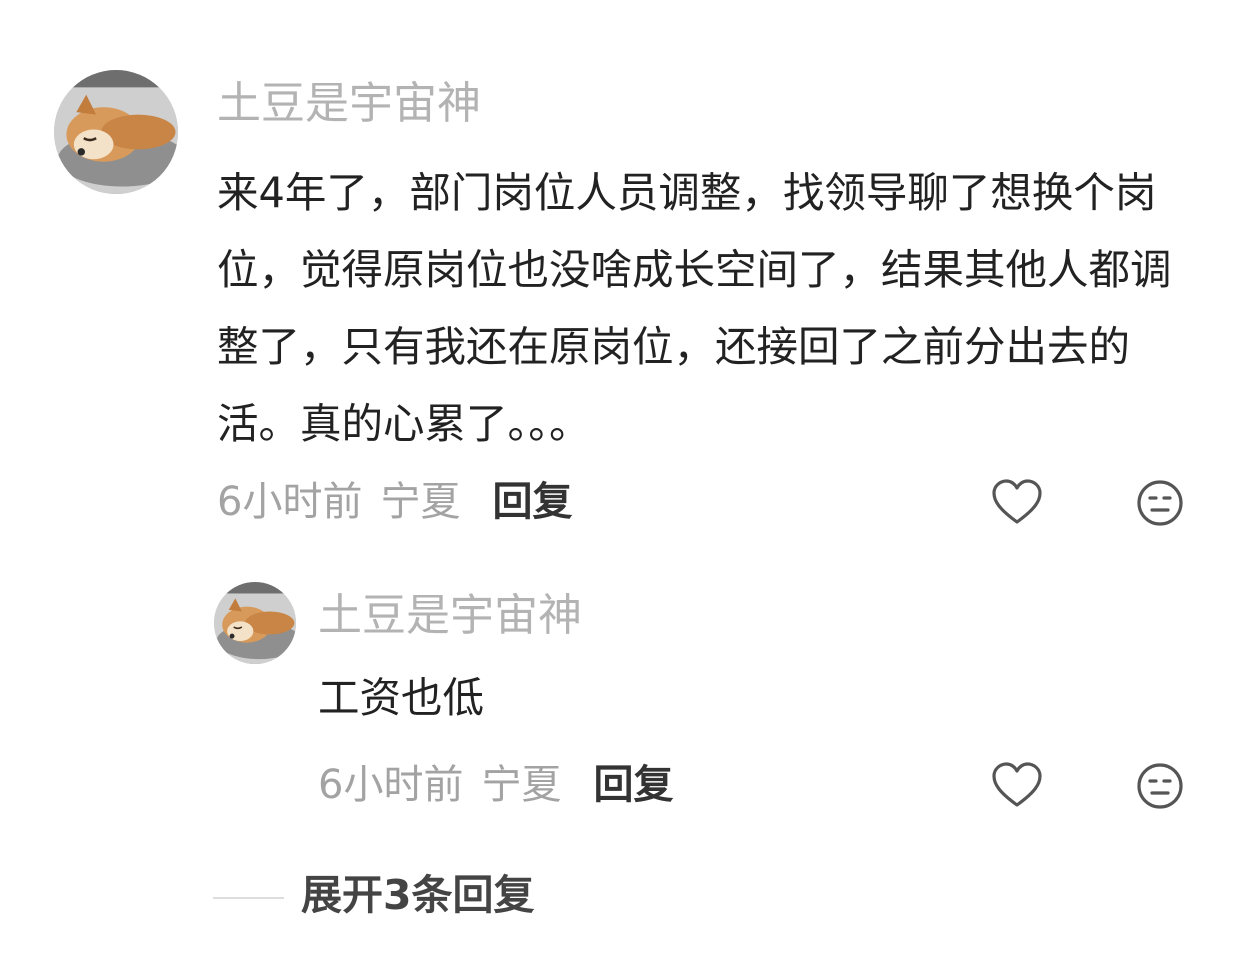 The image size is (1260, 970). Describe the element at coordinates (290, 502) in the screenshot. I see `comment-time: 6小时前` at that location.